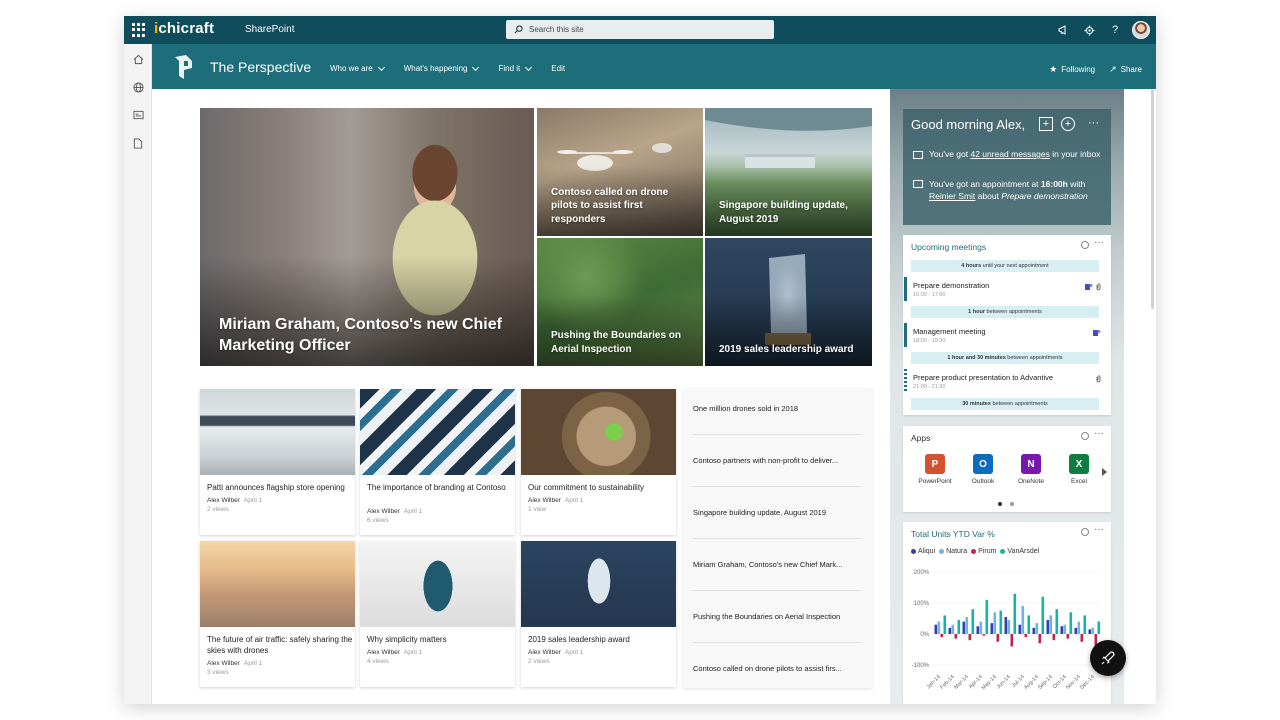  What do you see at coordinates (1152, 199) in the screenshot?
I see `scrollbar` at bounding box center [1152, 199].